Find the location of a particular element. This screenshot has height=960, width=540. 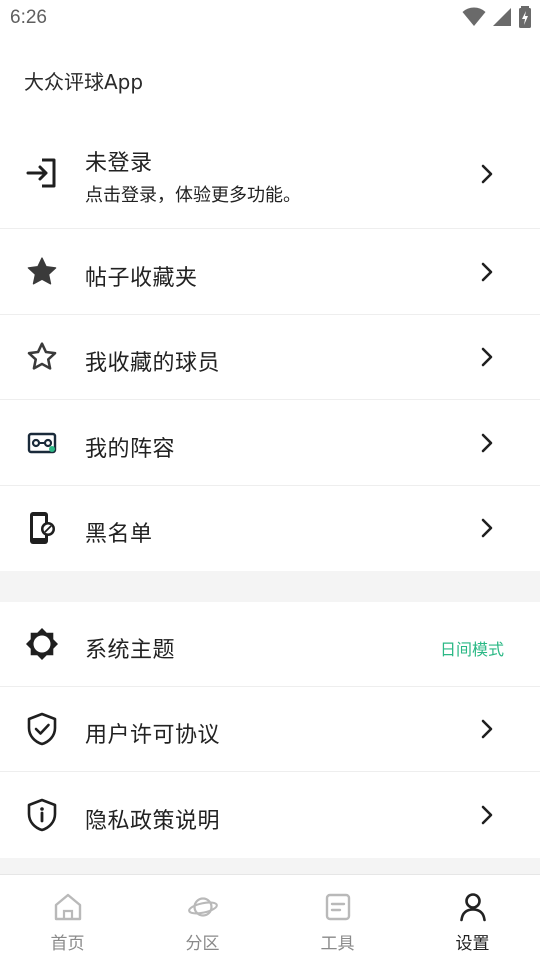

status-icons is located at coordinates (497, 17).